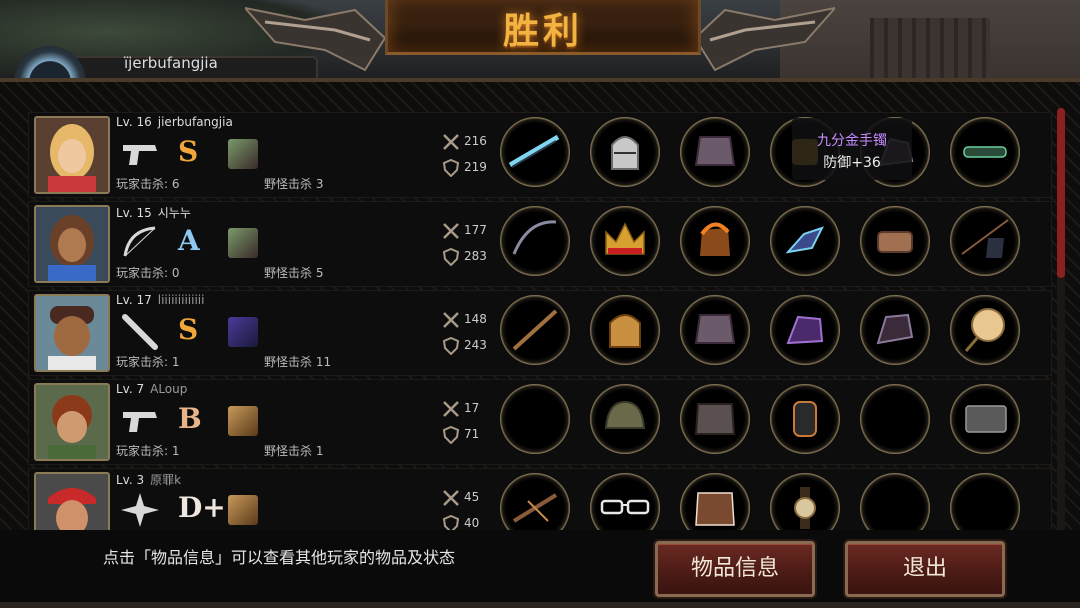  What do you see at coordinates (475, 345) in the screenshot?
I see `defense-value: 243` at bounding box center [475, 345].